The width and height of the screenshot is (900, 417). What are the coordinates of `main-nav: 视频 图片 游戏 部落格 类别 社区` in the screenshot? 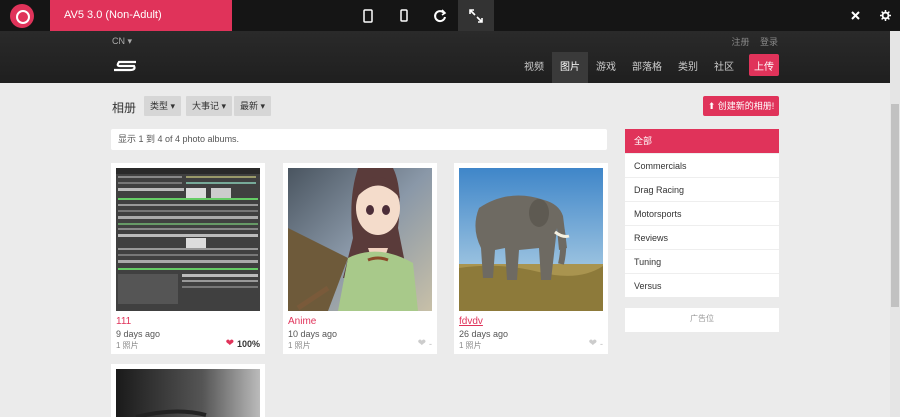 It's located at (642, 67).